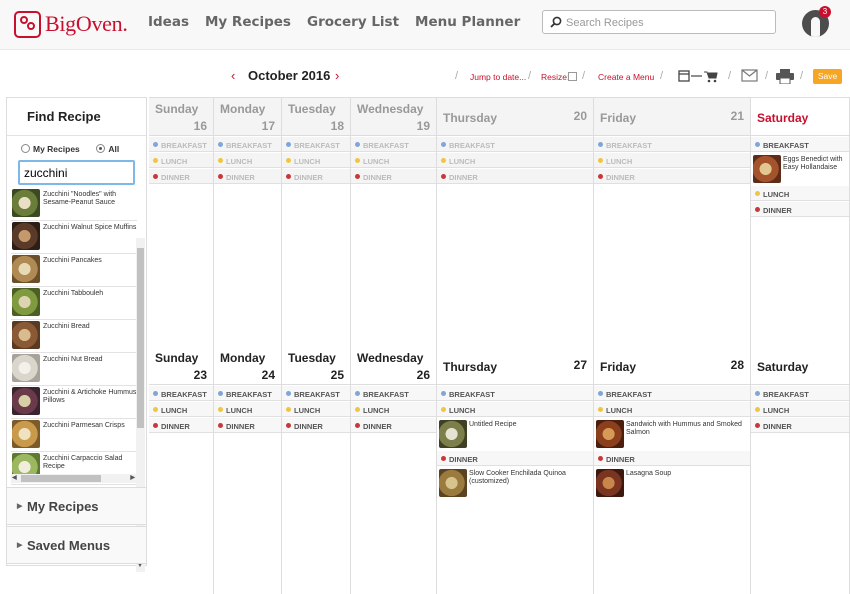 The height and width of the screenshot is (594, 850). I want to click on nav-grocery-list: Grocery List, so click(353, 22).